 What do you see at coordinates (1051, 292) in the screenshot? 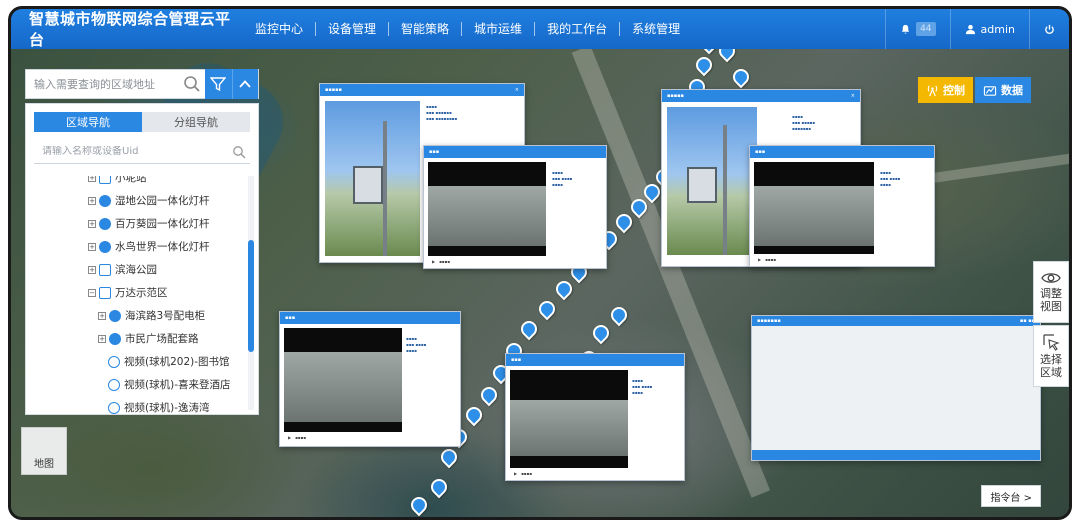
I see `adjust-view-button: 调整视图` at bounding box center [1051, 292].